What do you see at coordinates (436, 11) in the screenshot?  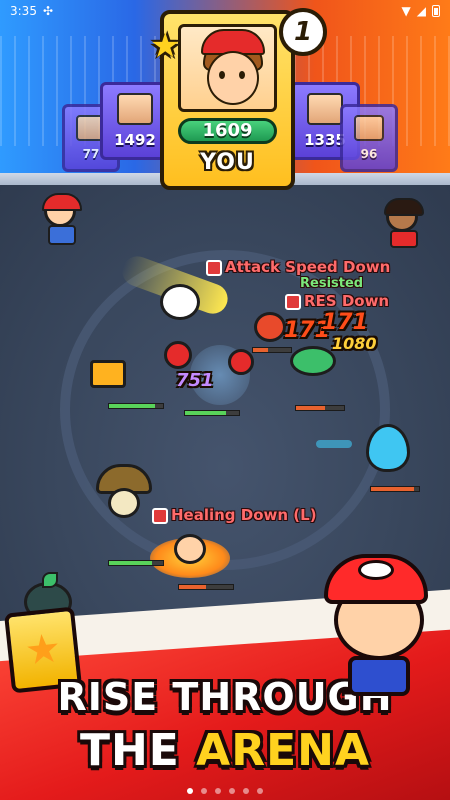 I see `battery-icon` at bounding box center [436, 11].